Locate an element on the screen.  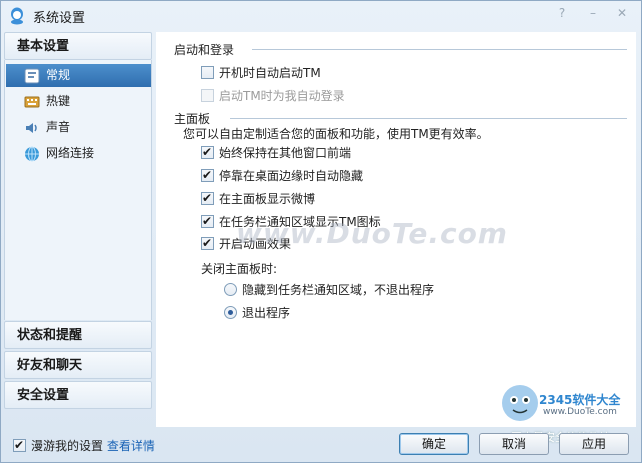
tray-icon-checkbox is located at coordinates (207, 221).